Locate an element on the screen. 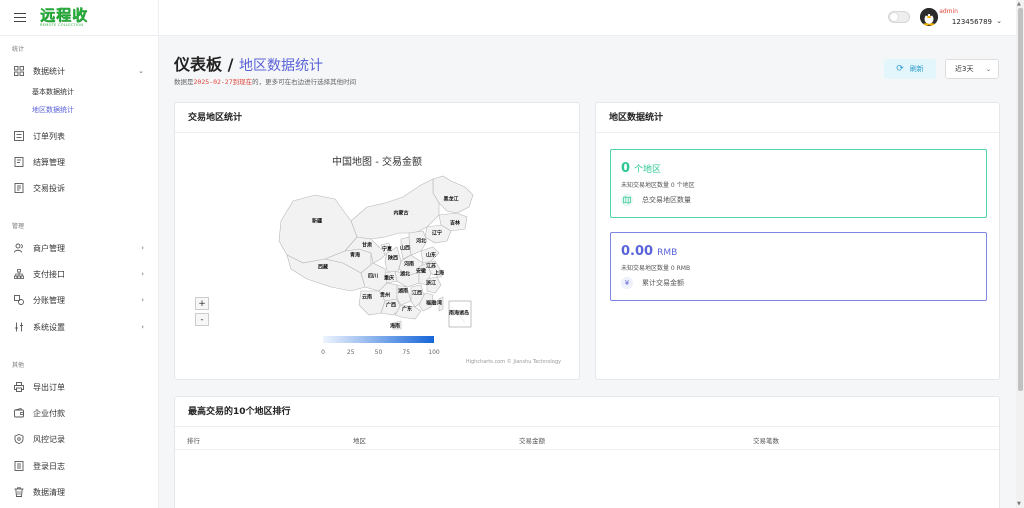 The height and width of the screenshot is (508, 1024). scroll-up-arrow-icon: ▲ is located at coordinates (1019, 4).